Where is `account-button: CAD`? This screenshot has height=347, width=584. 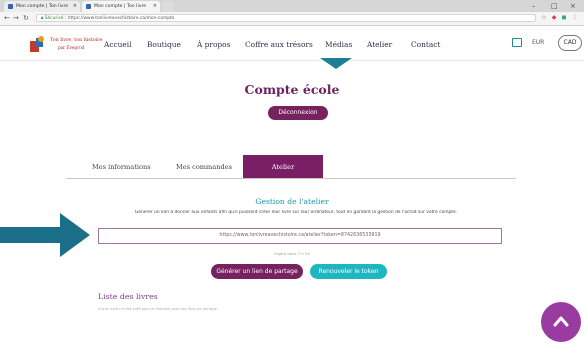
account-button: CAD is located at coordinates (570, 43).